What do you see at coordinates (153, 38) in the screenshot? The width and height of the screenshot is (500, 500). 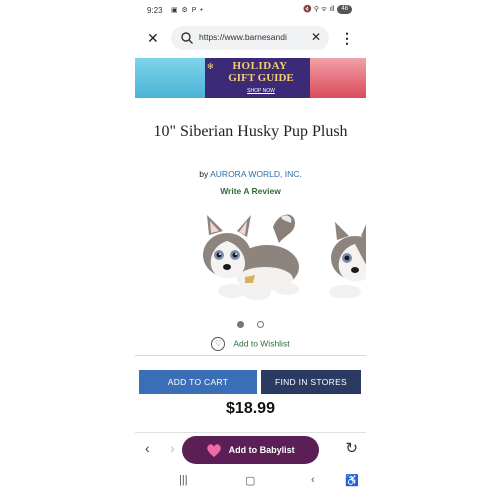 I see `close-icon: ✕` at bounding box center [153, 38].